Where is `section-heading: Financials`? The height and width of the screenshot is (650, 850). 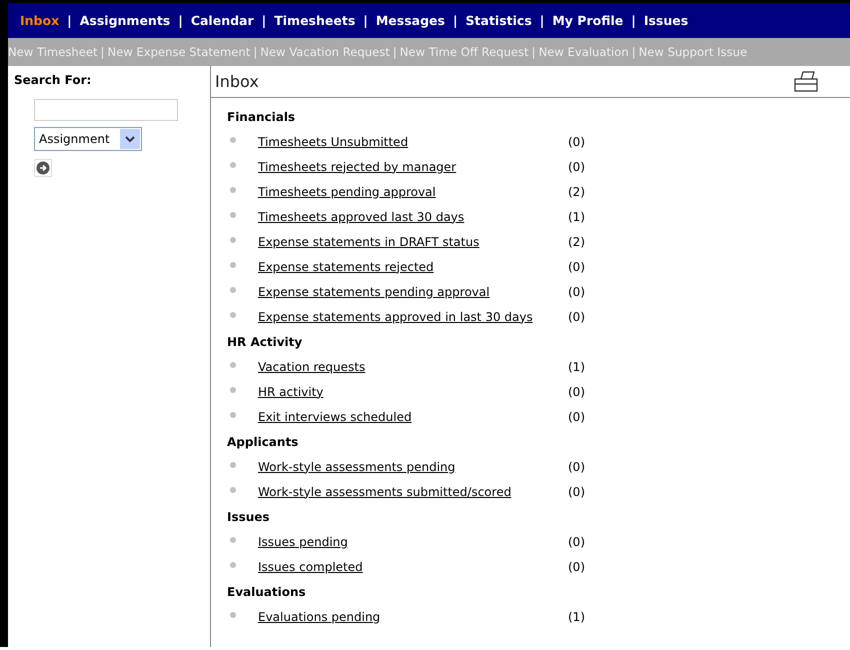
section-heading: Financials is located at coordinates (261, 117).